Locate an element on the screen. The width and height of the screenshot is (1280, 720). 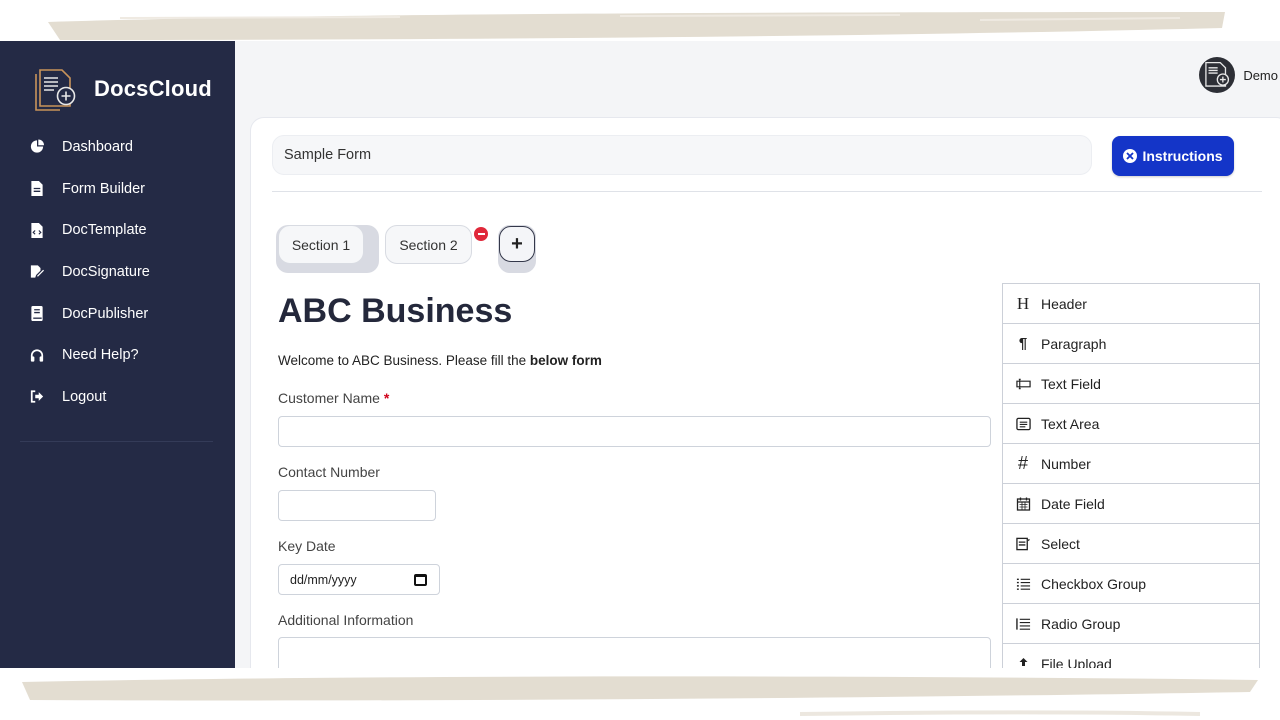
welcome-bold-text: below form is located at coordinates (565, 360).